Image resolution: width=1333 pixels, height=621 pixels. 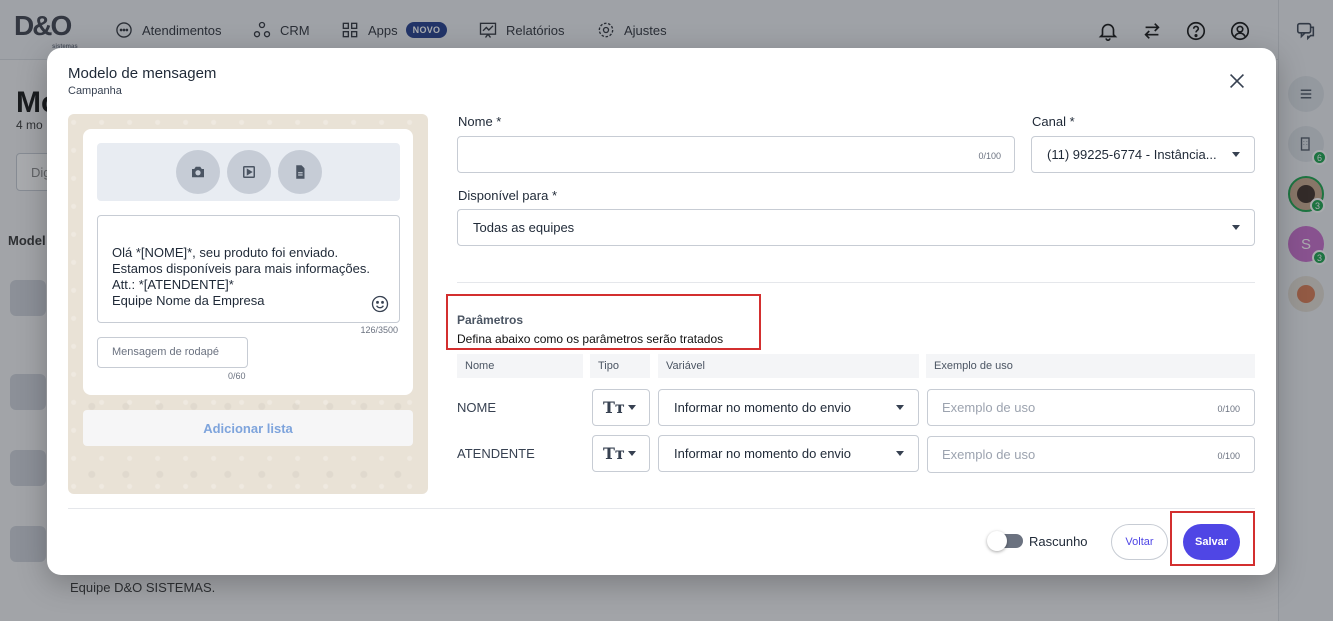 What do you see at coordinates (496, 453) in the screenshot?
I see `param-name: ATENDENTE` at bounding box center [496, 453].